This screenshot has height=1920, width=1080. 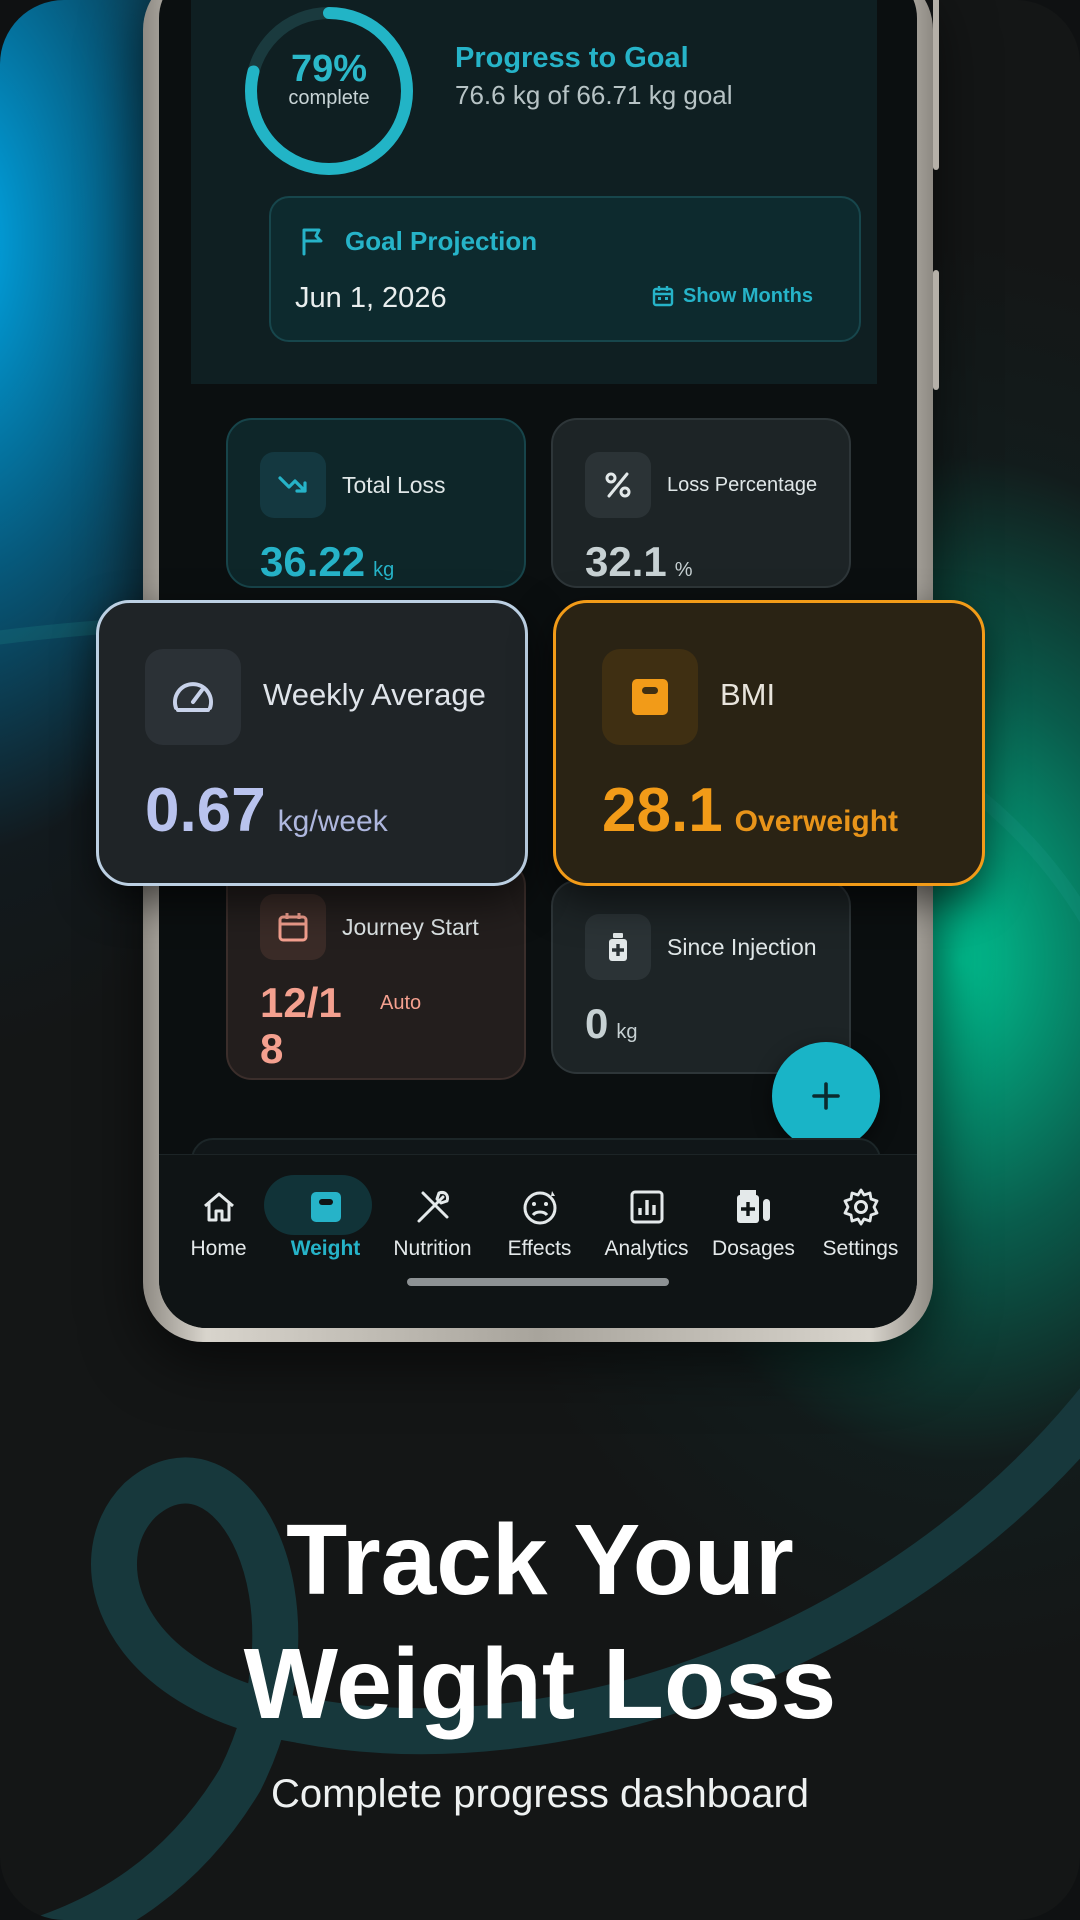 What do you see at coordinates (748, 694) in the screenshot?
I see `bmi-label: BMI` at bounding box center [748, 694].